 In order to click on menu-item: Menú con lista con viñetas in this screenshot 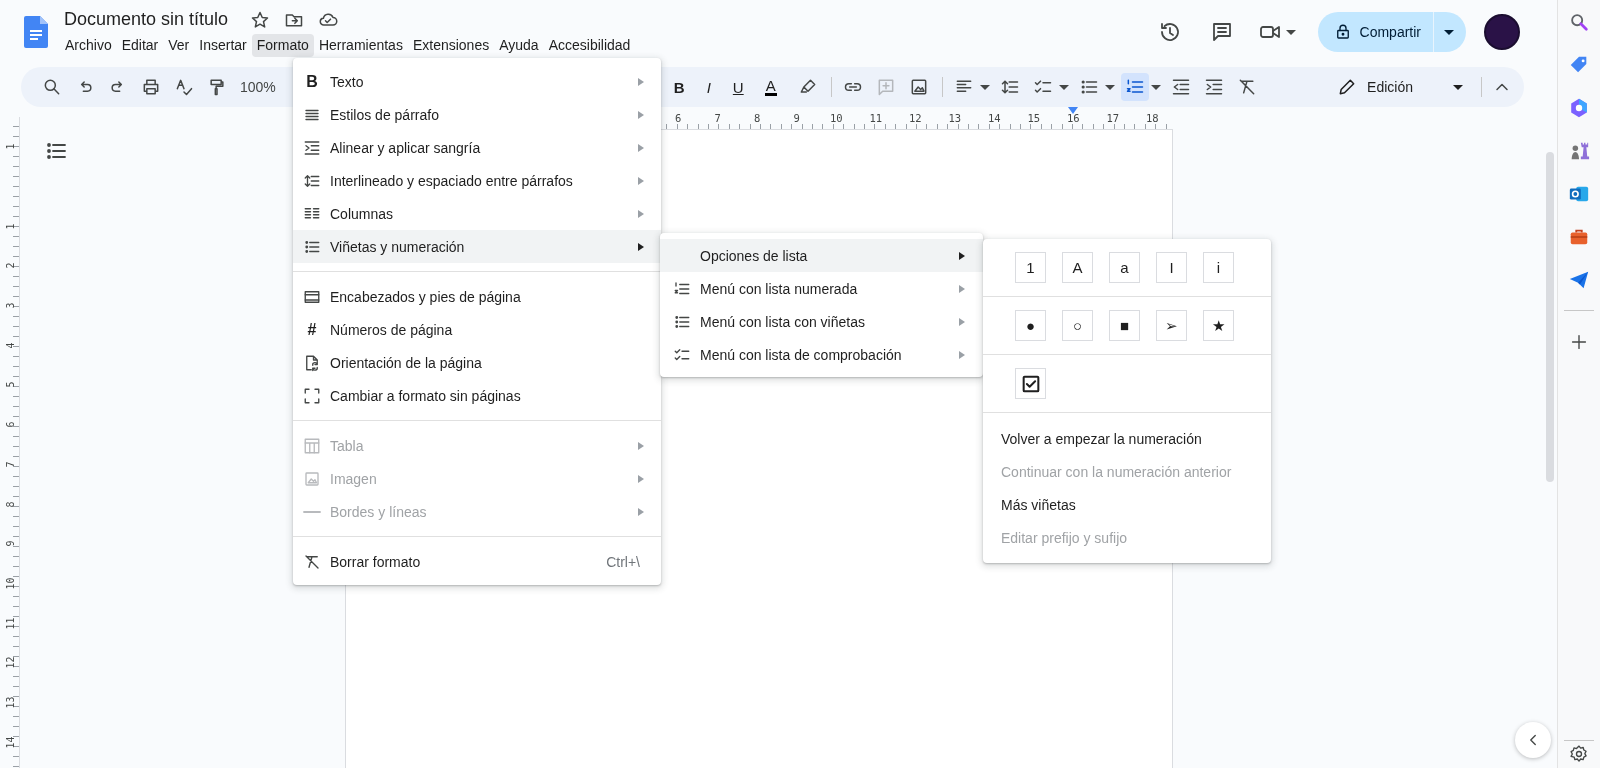, I will do `click(821, 321)`.